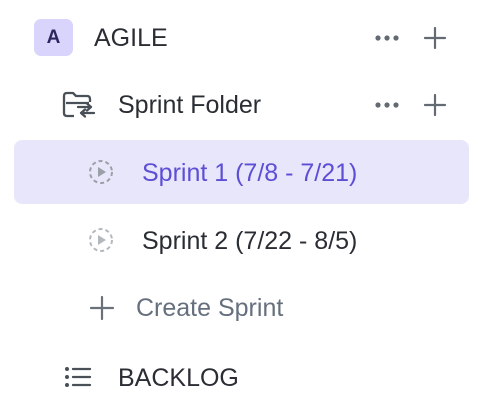 The image size is (488, 416). What do you see at coordinates (53, 37) in the screenshot?
I see `space-avatar: A` at bounding box center [53, 37].